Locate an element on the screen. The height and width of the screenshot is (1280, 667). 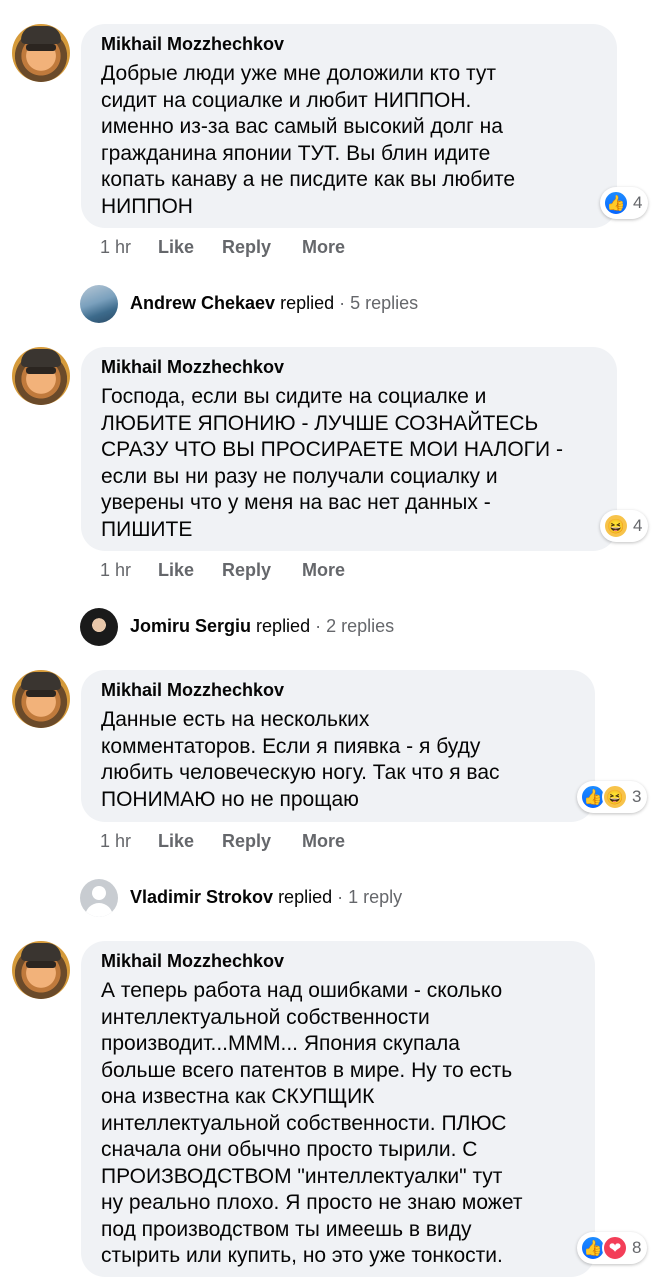
view-replies-link: Vladimir Strokov replied · 1 reply is located at coordinates (266, 897).